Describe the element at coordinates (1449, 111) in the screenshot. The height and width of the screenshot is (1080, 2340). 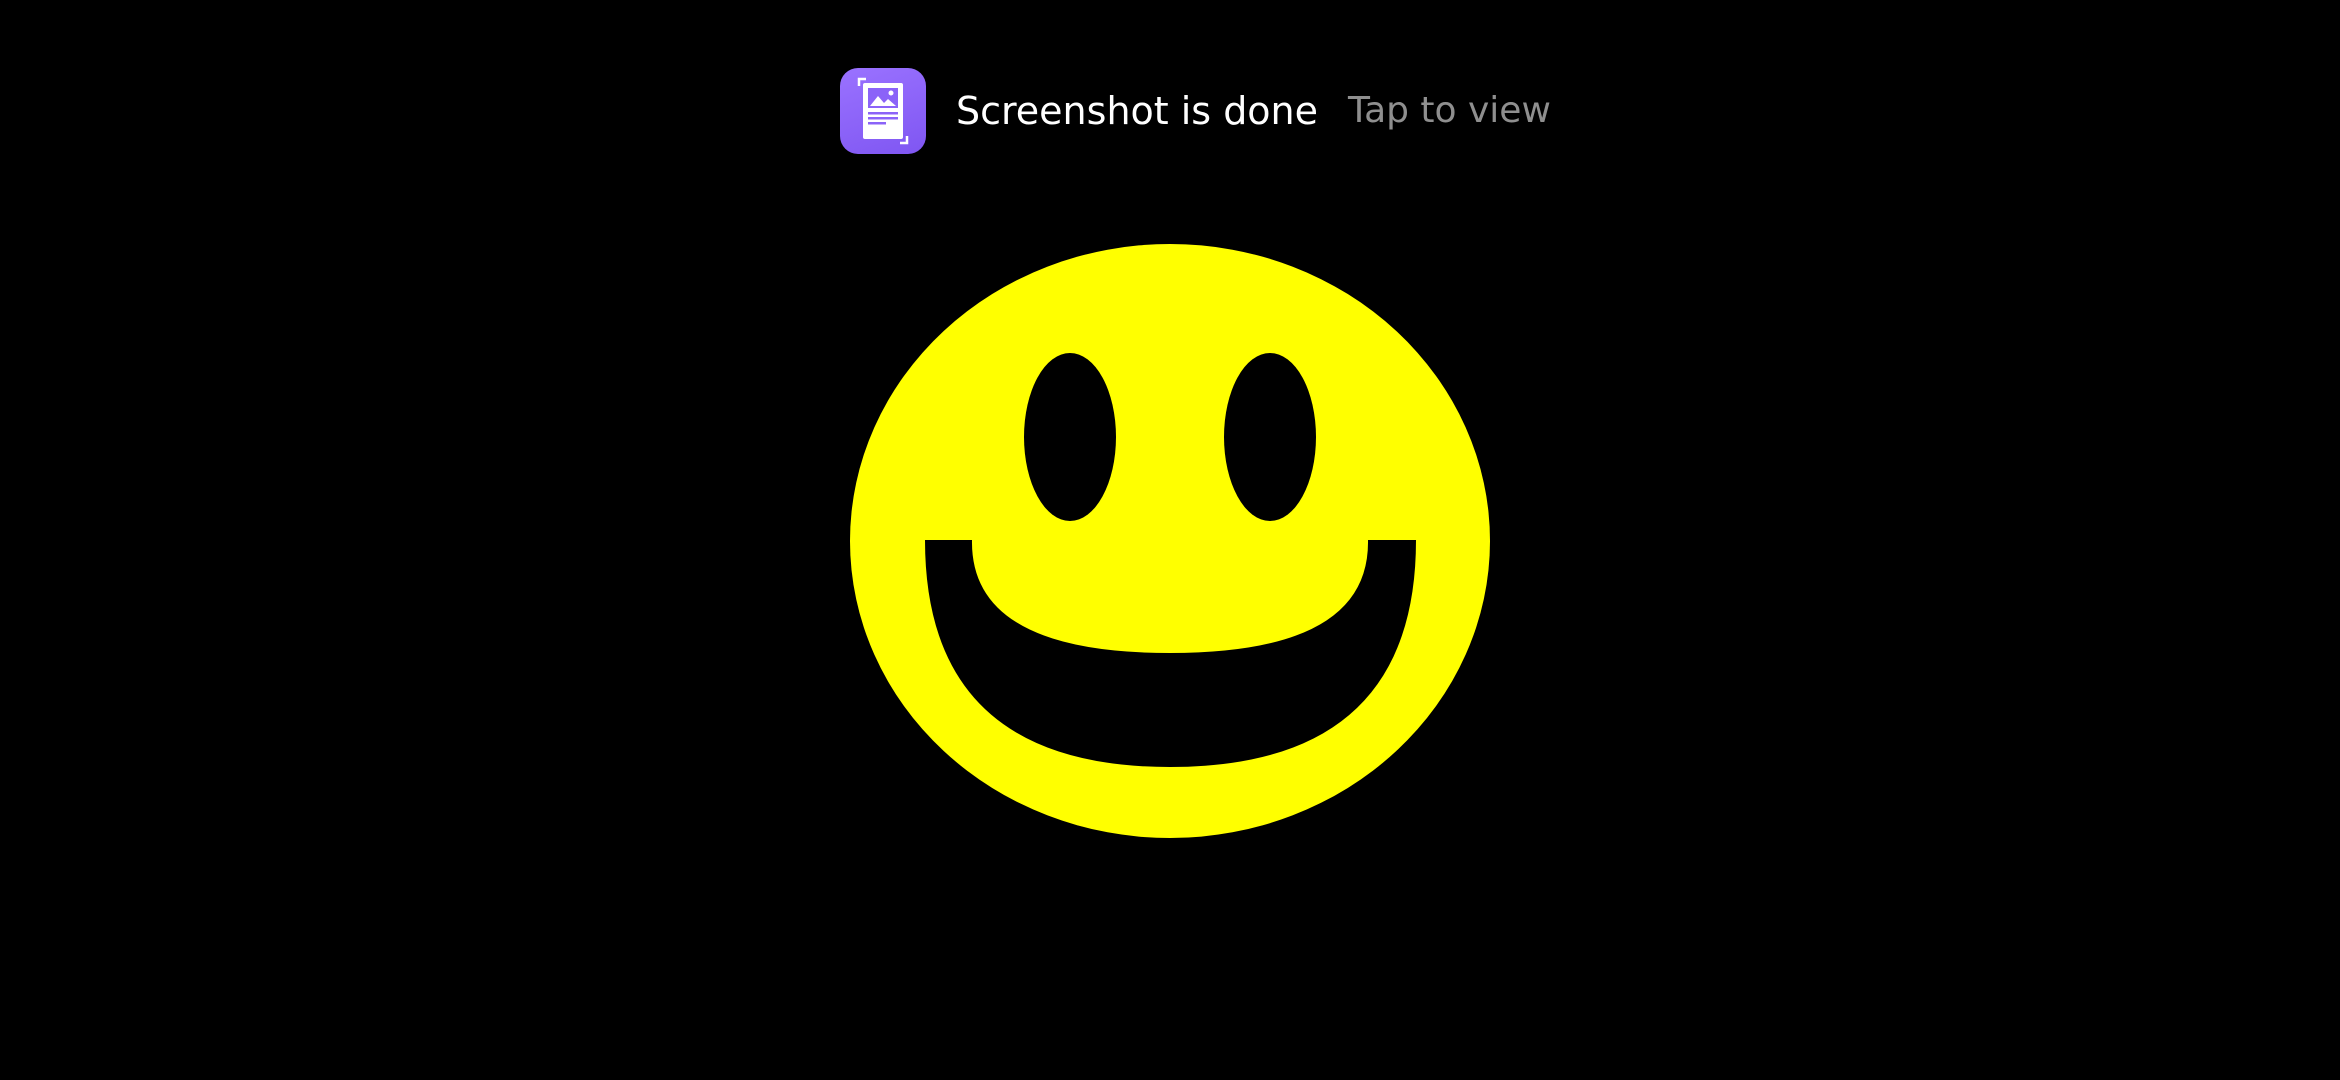
I see `tap-to-view-link: Tap to view` at that location.